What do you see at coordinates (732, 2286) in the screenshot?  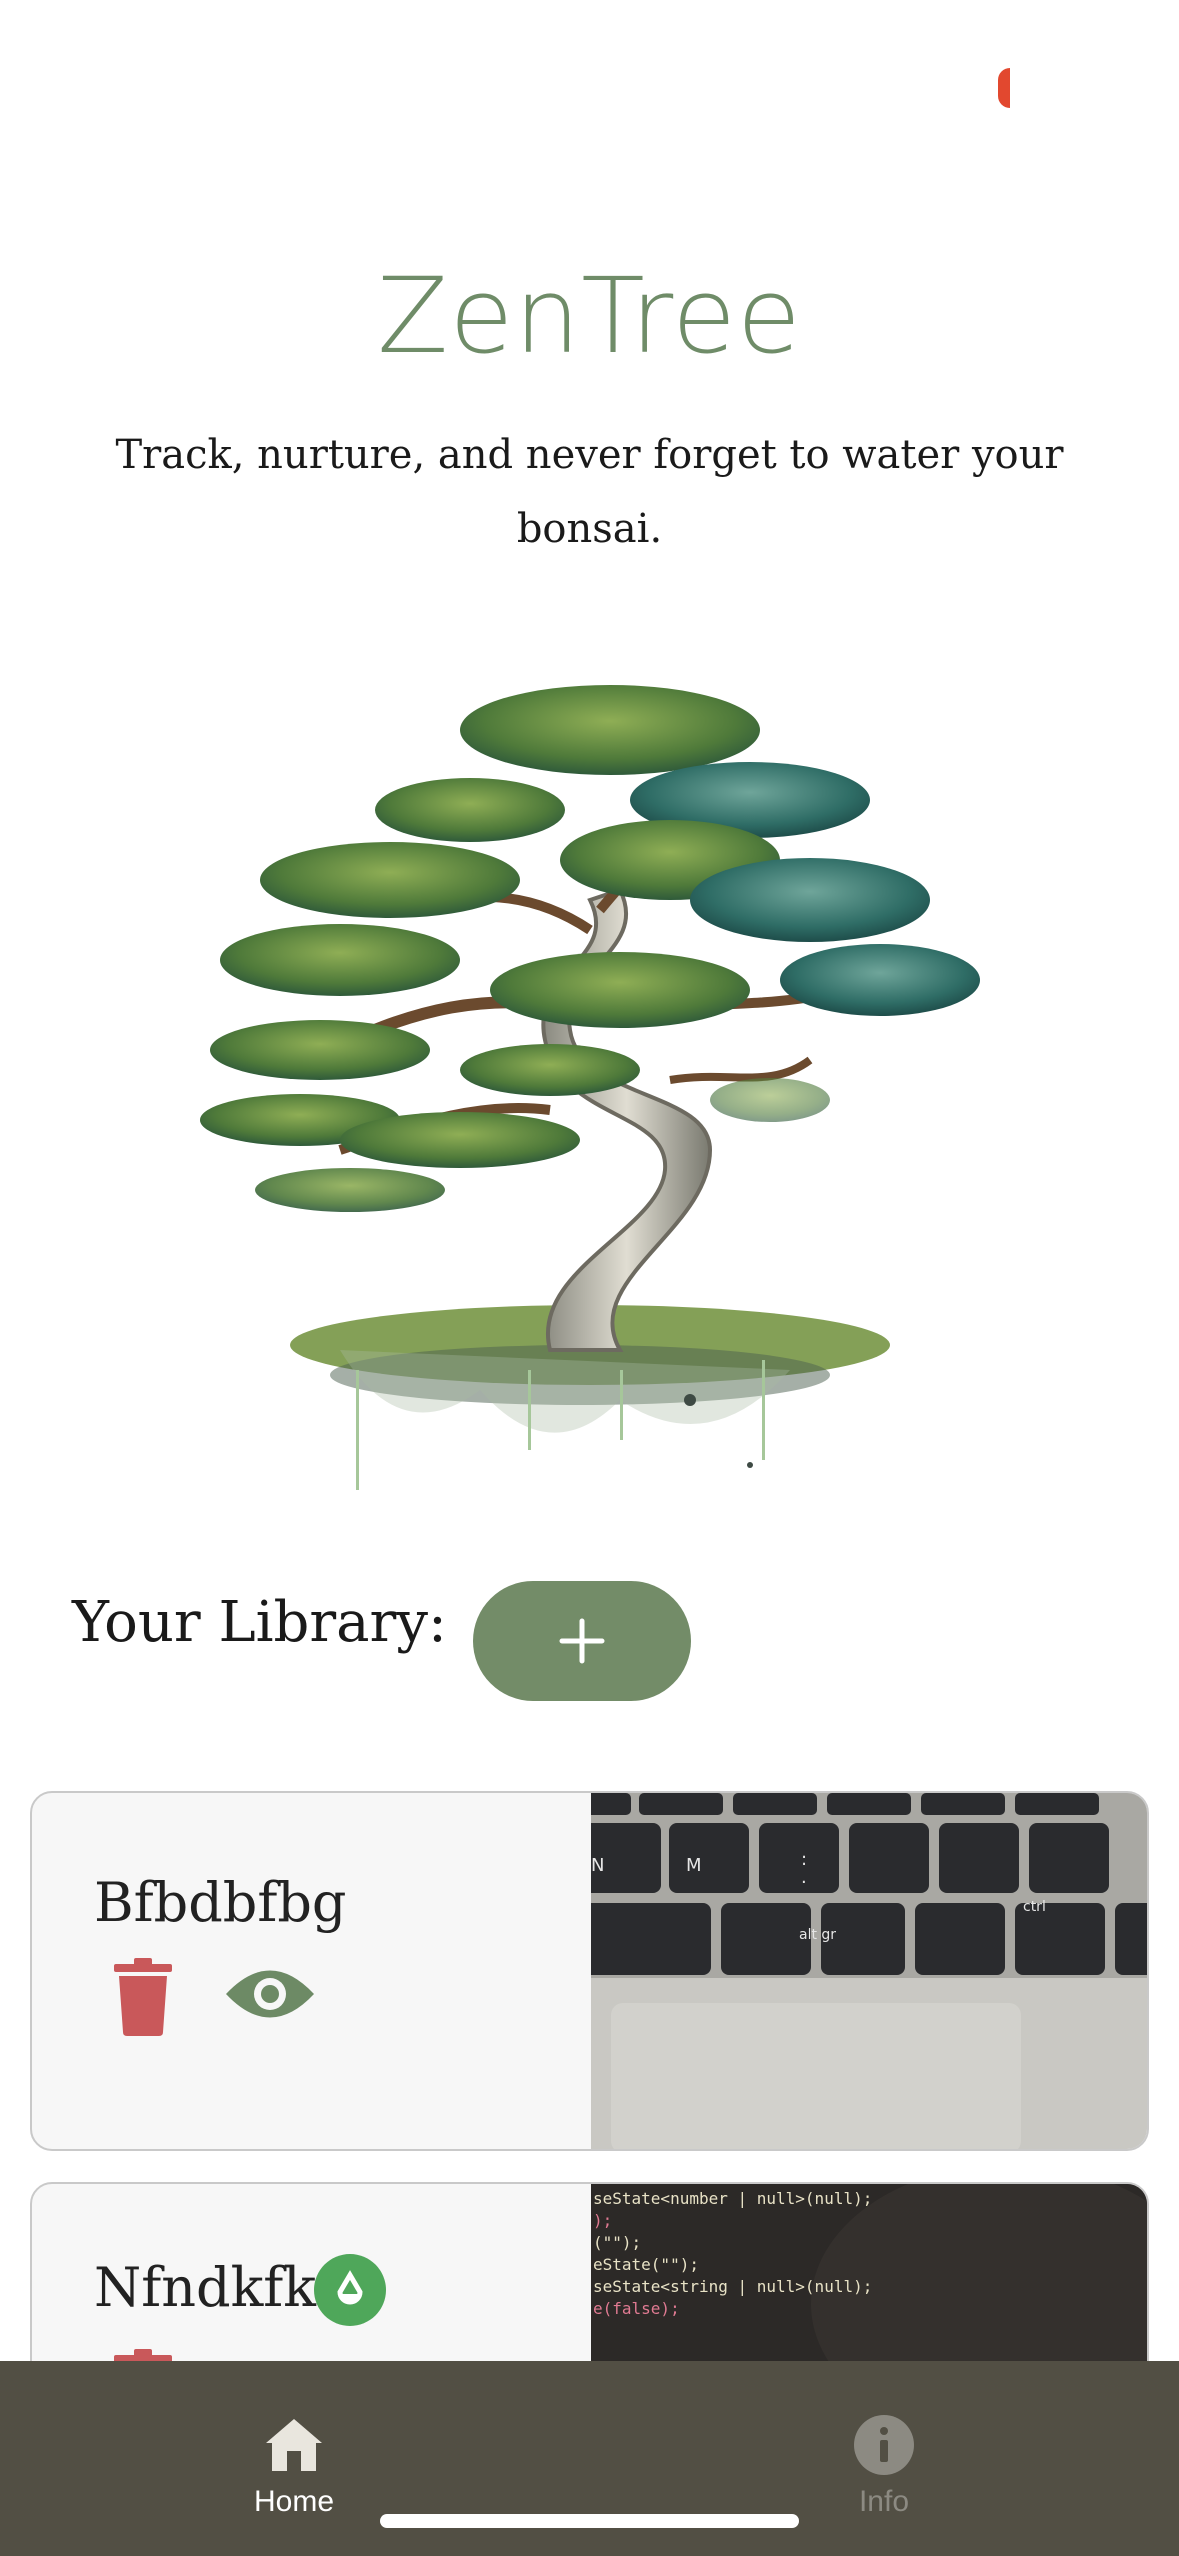 I see `svg-text: seState<string | null>(null);` at bounding box center [732, 2286].